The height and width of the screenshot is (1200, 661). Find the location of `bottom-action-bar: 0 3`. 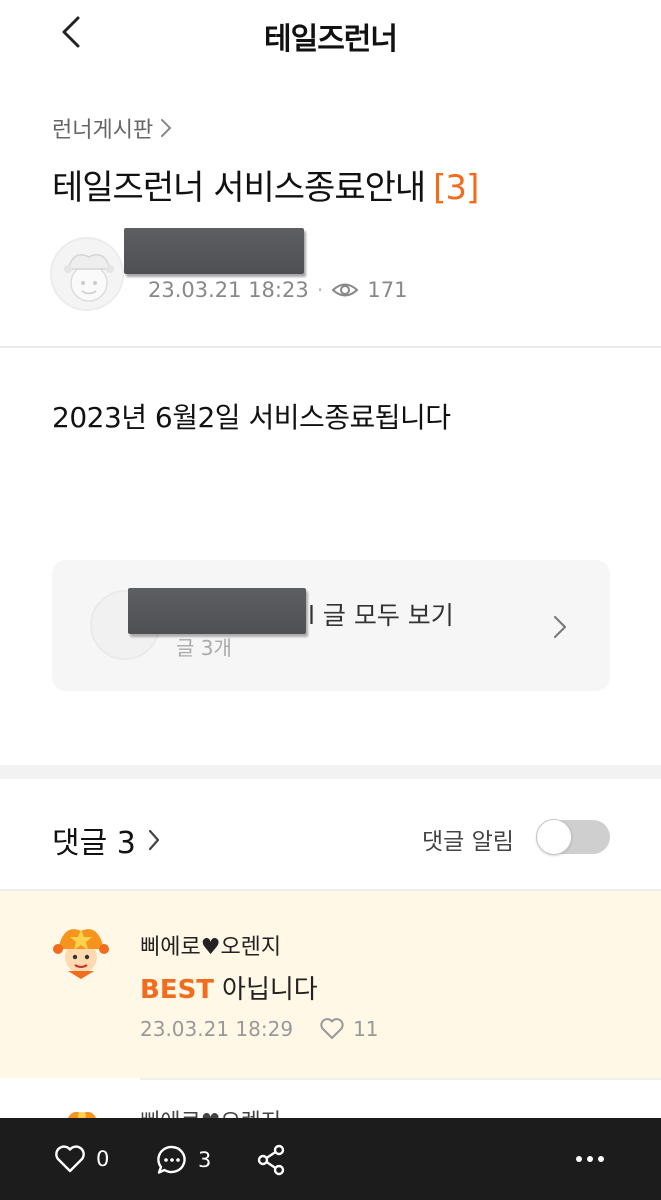

bottom-action-bar: 0 3 is located at coordinates (330, 1159).